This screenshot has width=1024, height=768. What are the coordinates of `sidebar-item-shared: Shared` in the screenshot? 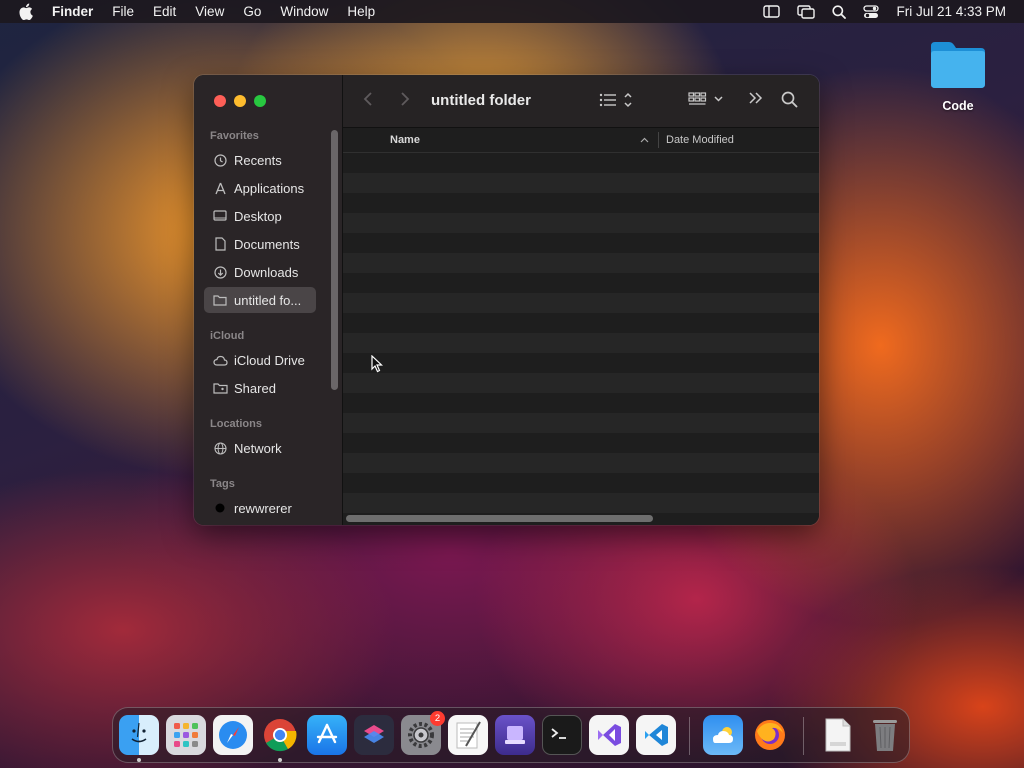 It's located at (260, 388).